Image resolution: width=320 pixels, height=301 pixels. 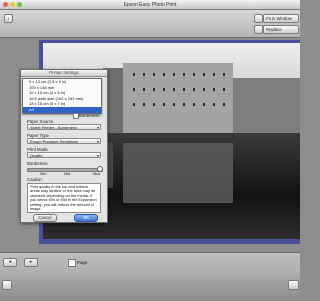 What do you see at coordinates (258, 18) in the screenshot?
I see `fit-in-window-checkbox` at bounding box center [258, 18].